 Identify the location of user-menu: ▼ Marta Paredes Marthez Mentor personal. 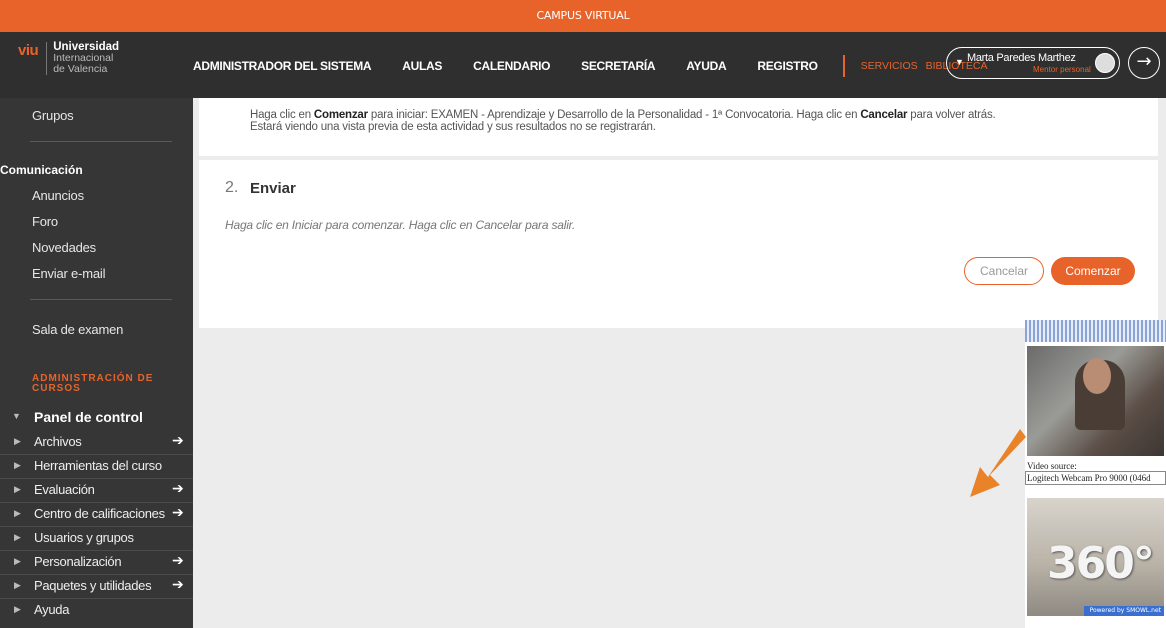
(1033, 63).